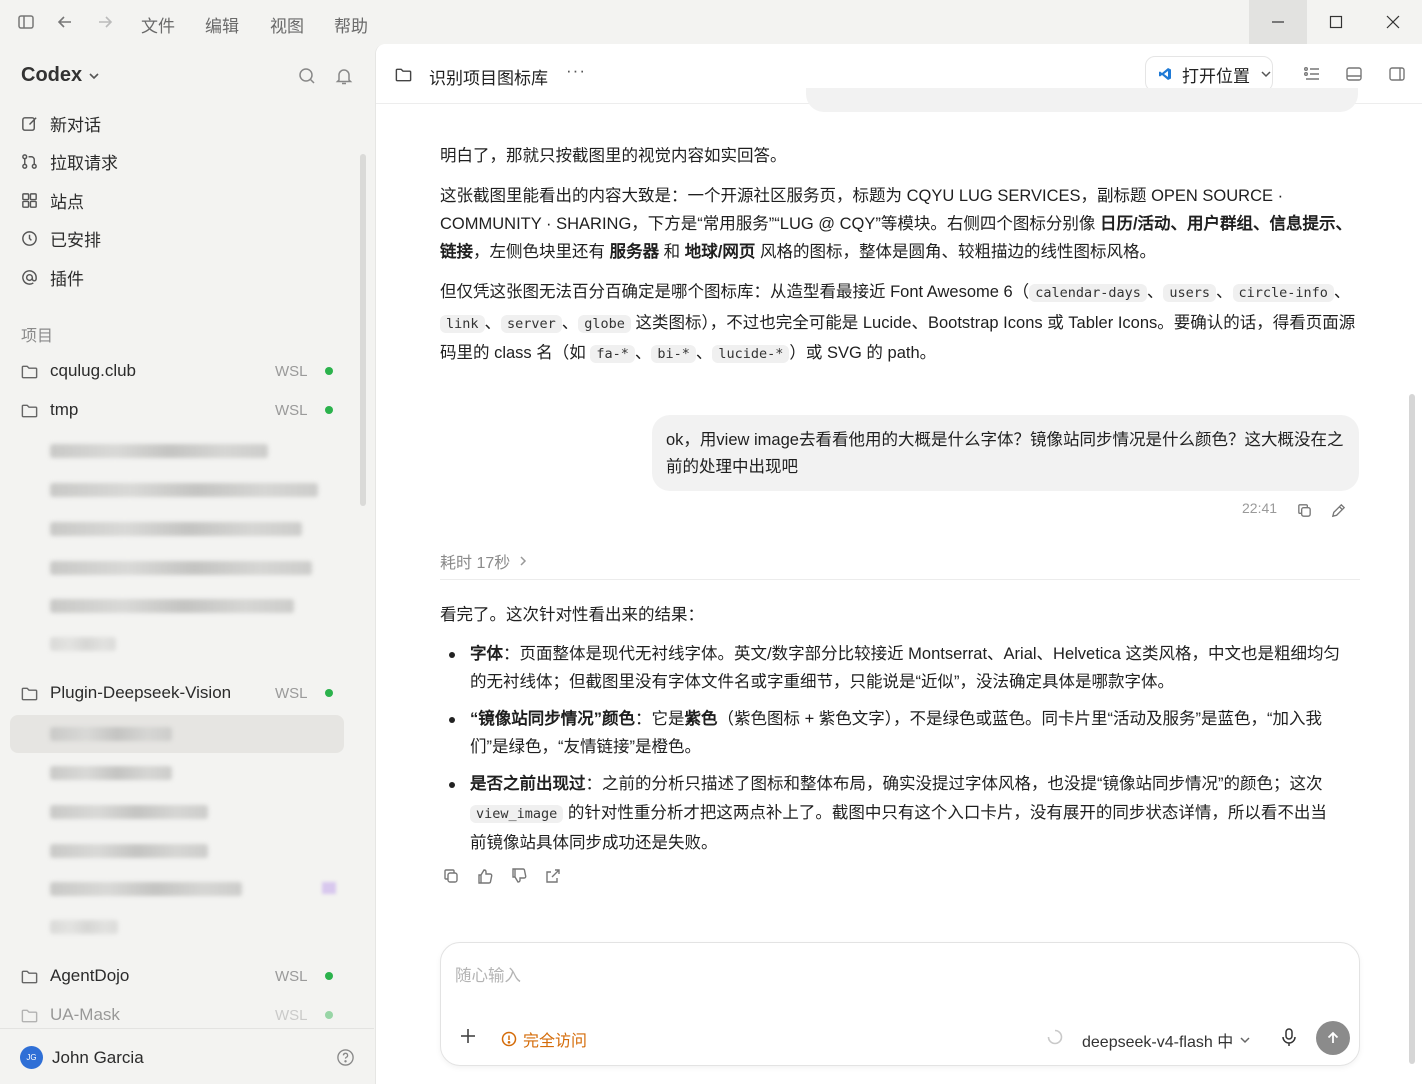 The image size is (1422, 1084). Describe the element at coordinates (1336, 22) in the screenshot. I see `maximize-button` at that location.